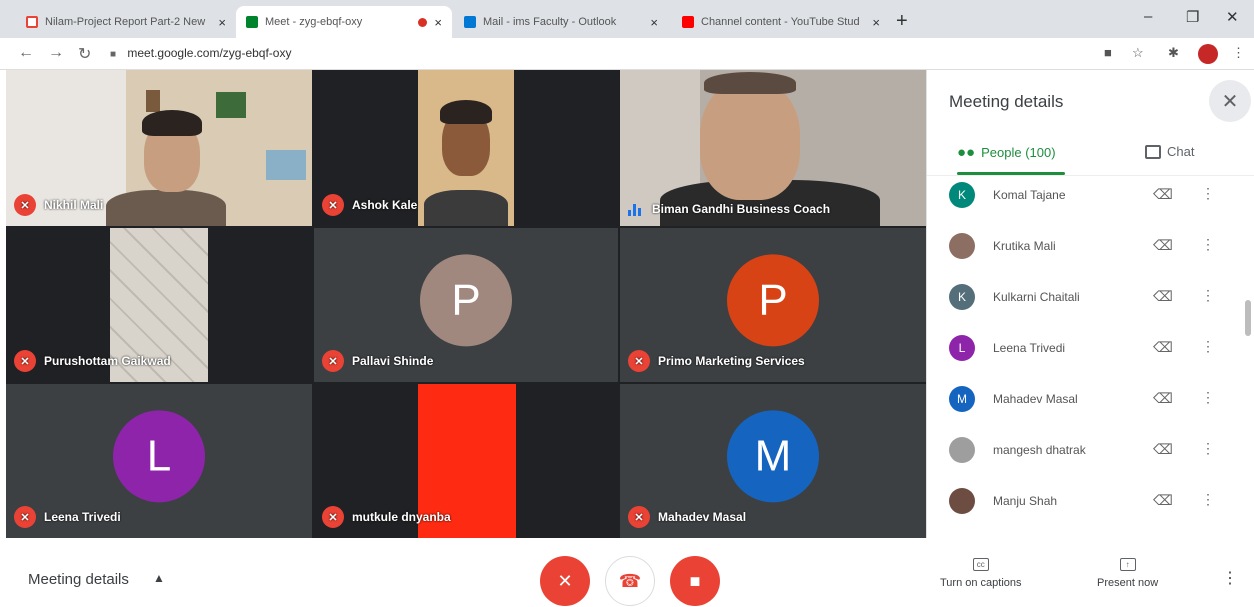  I want to click on window-close-icon: ✕, so click(1232, 17).